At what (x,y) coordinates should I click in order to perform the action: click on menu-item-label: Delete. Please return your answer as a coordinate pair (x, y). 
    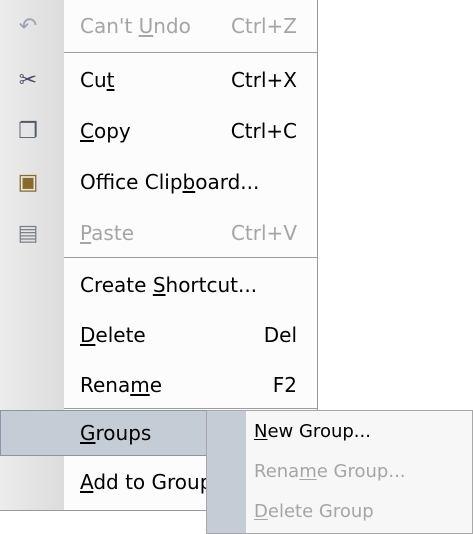
    Looking at the image, I should click on (113, 335).